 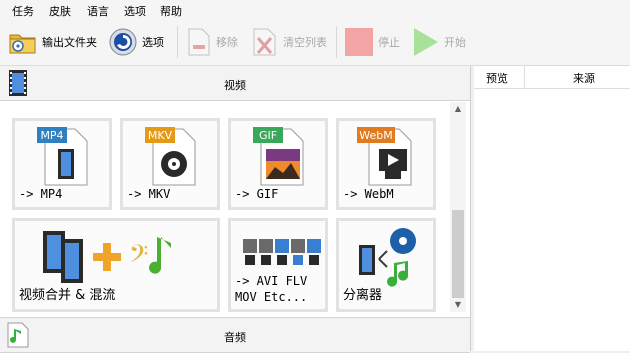 What do you see at coordinates (212, 42) in the screenshot?
I see `remove-button: 移除` at bounding box center [212, 42].